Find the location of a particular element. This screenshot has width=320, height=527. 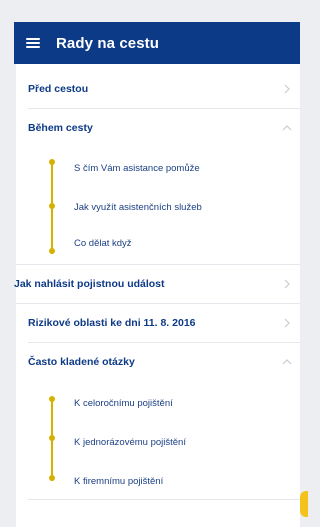

section-label: Před cestou is located at coordinates (58, 89).